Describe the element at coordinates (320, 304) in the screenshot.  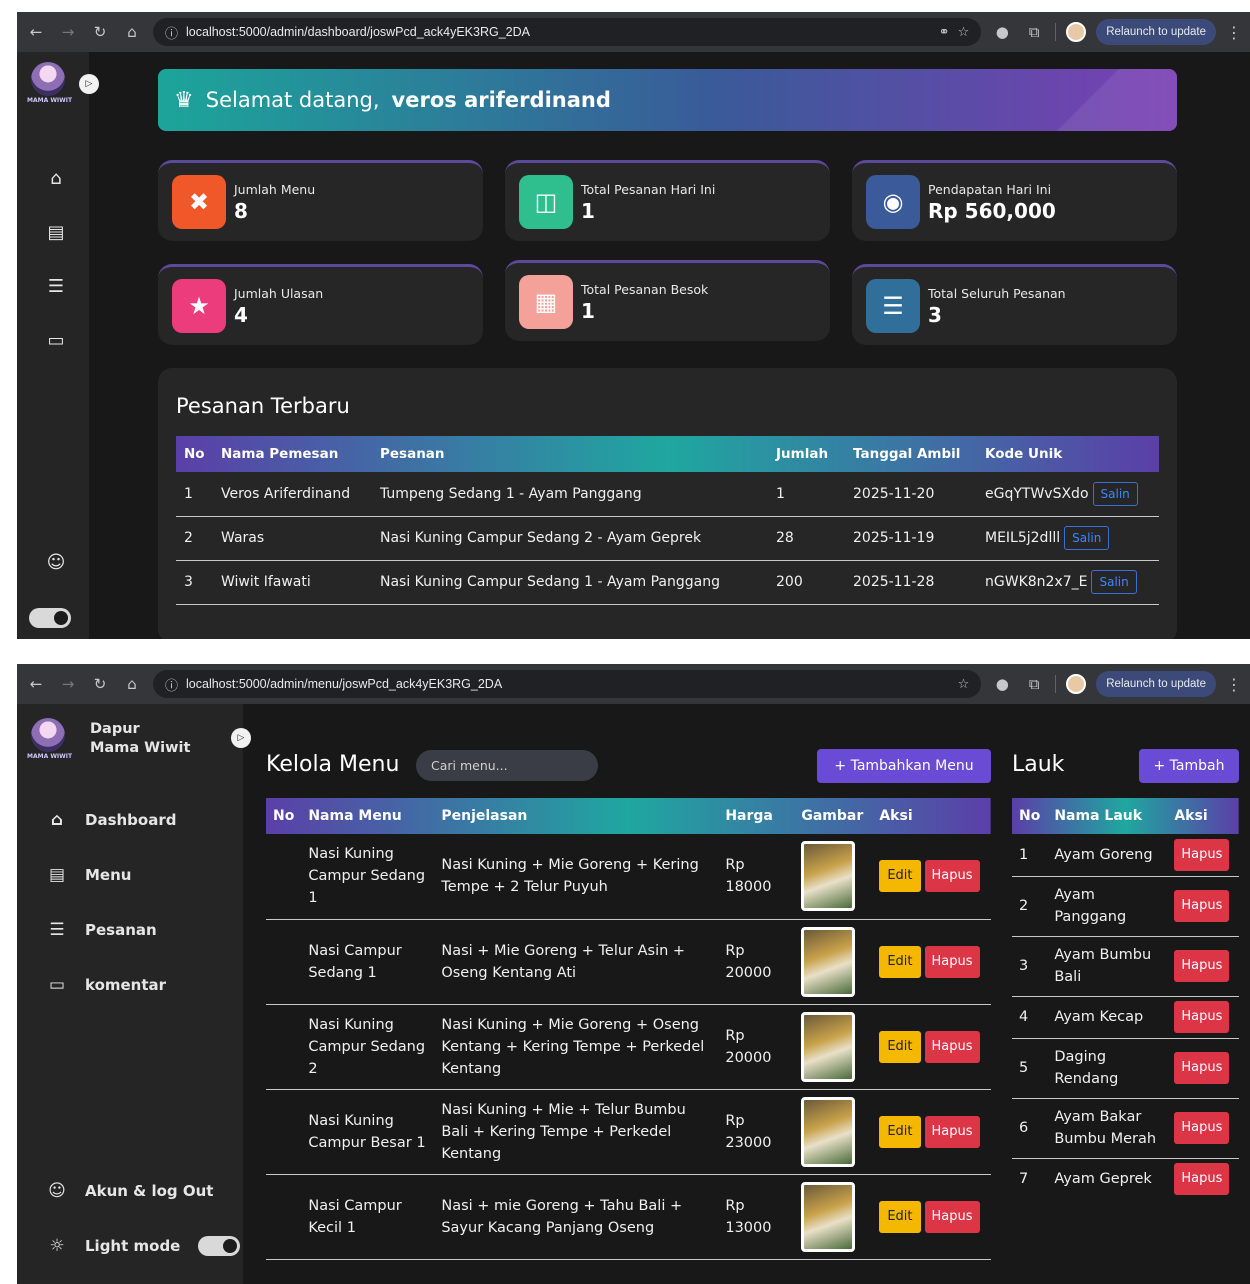
I see `stat-card-reviews: ★ Jumlah Ulasan 4` at that location.